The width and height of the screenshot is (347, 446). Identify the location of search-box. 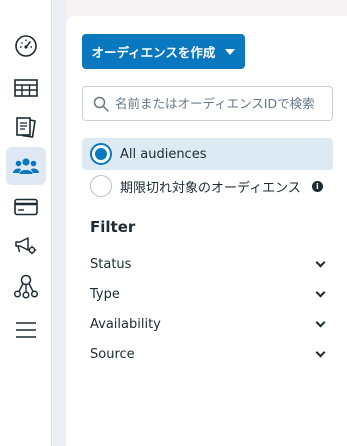
(207, 103).